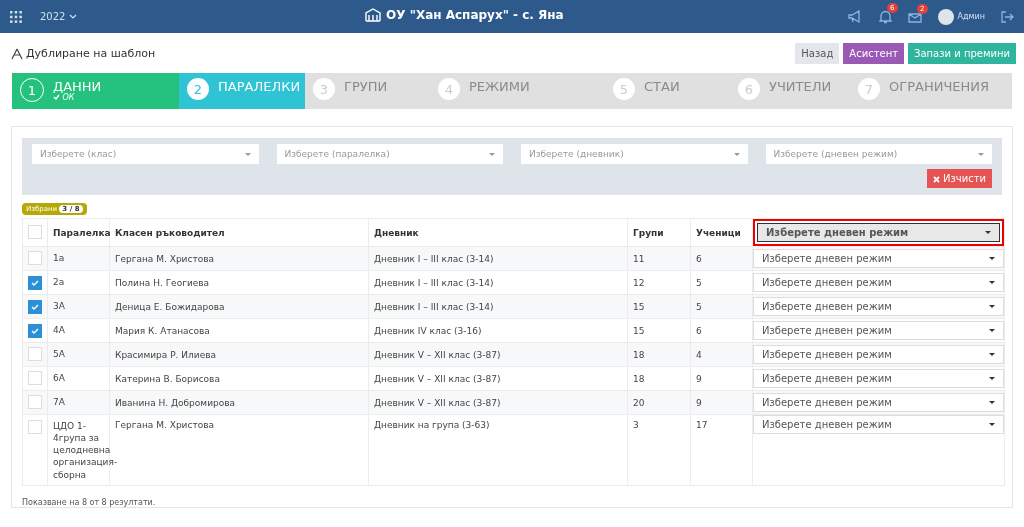 The width and height of the screenshot is (1024, 527). Describe the element at coordinates (639, 402) in the screenshot. I see `table-cell: 20` at that location.